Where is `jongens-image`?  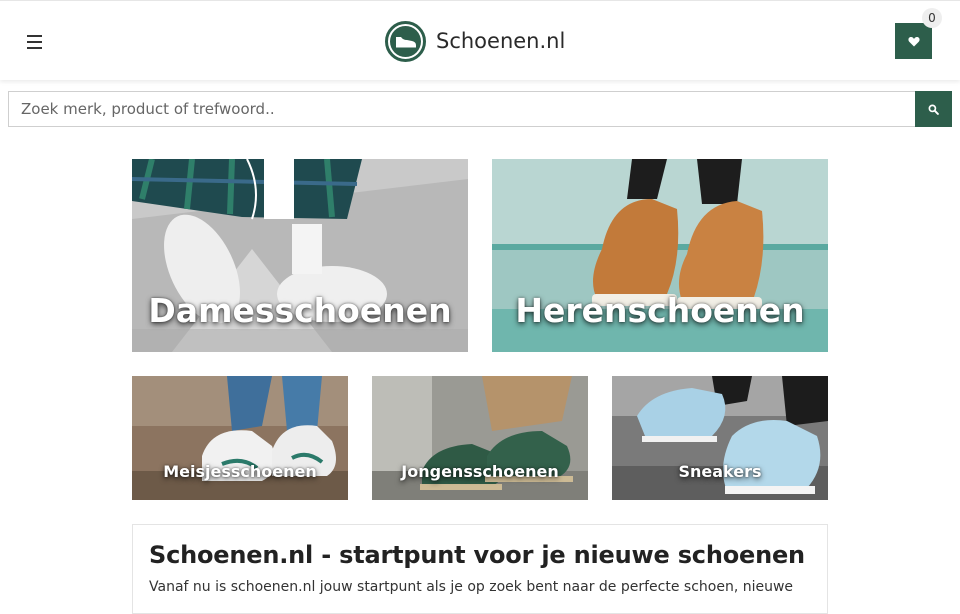
jongens-image is located at coordinates (480, 438).